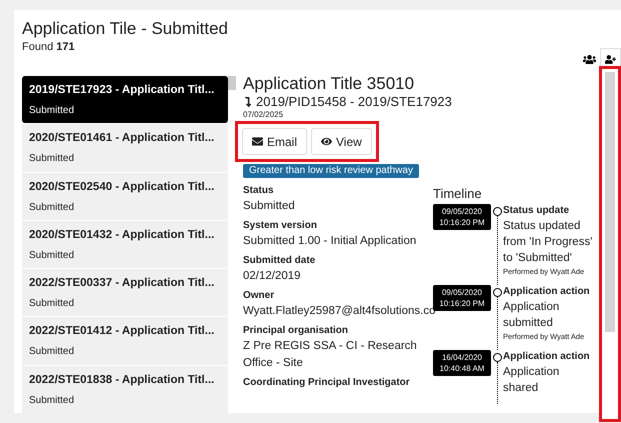  What do you see at coordinates (125, 100) in the screenshot?
I see `application-item: 2019/STE17923 - Application Titl... Submitted` at bounding box center [125, 100].